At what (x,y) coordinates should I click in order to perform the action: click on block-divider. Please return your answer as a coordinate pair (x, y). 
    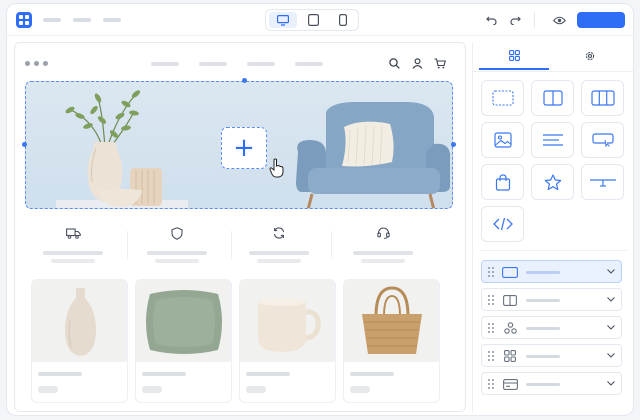
    Looking at the image, I should click on (602, 182).